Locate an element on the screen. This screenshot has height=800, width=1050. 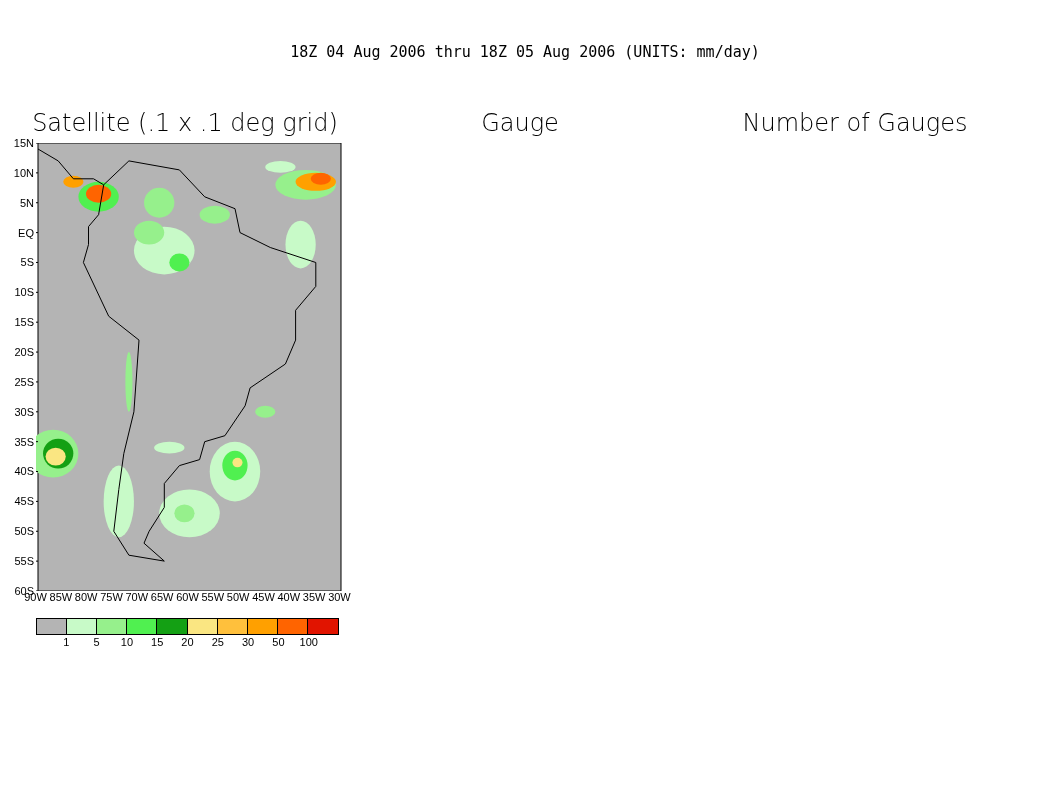
latitude-label: EQ is located at coordinates (26, 232).